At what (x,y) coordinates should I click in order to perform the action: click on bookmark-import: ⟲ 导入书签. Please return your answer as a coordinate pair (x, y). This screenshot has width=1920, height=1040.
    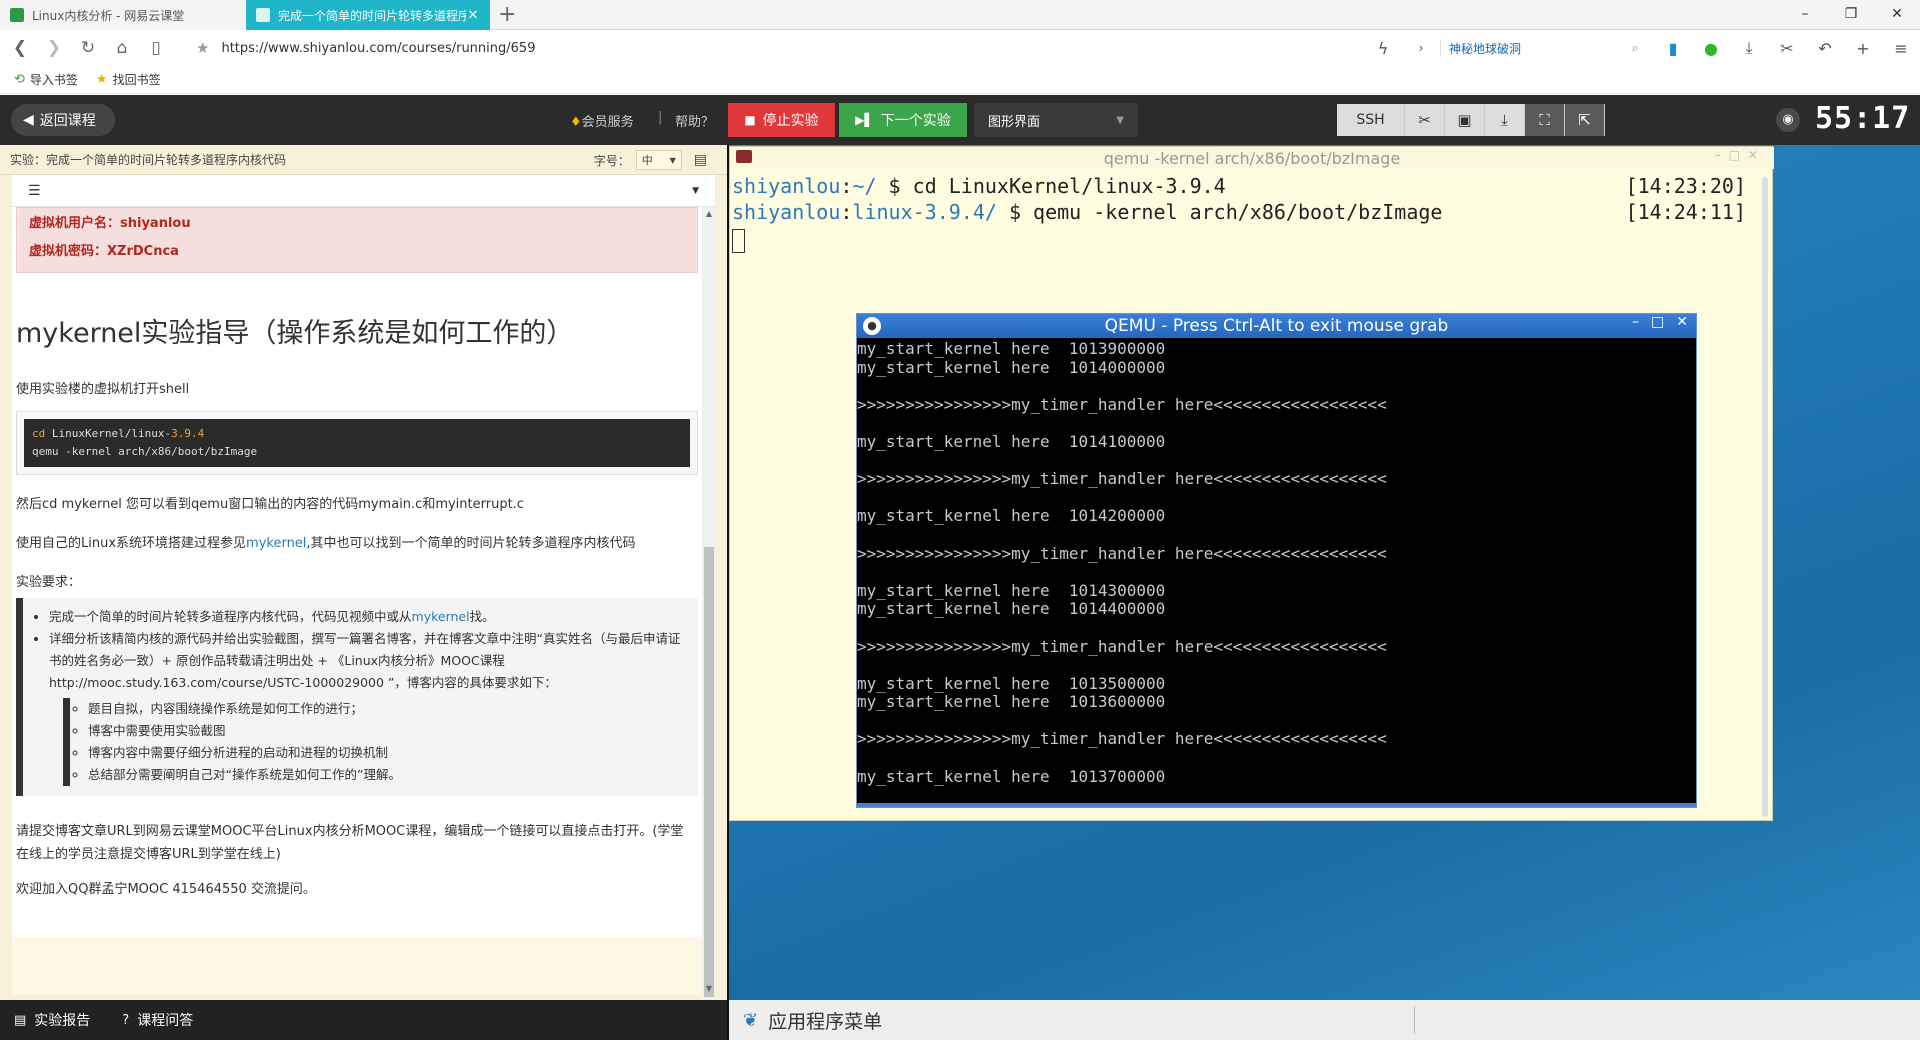
    Looking at the image, I should click on (46, 79).